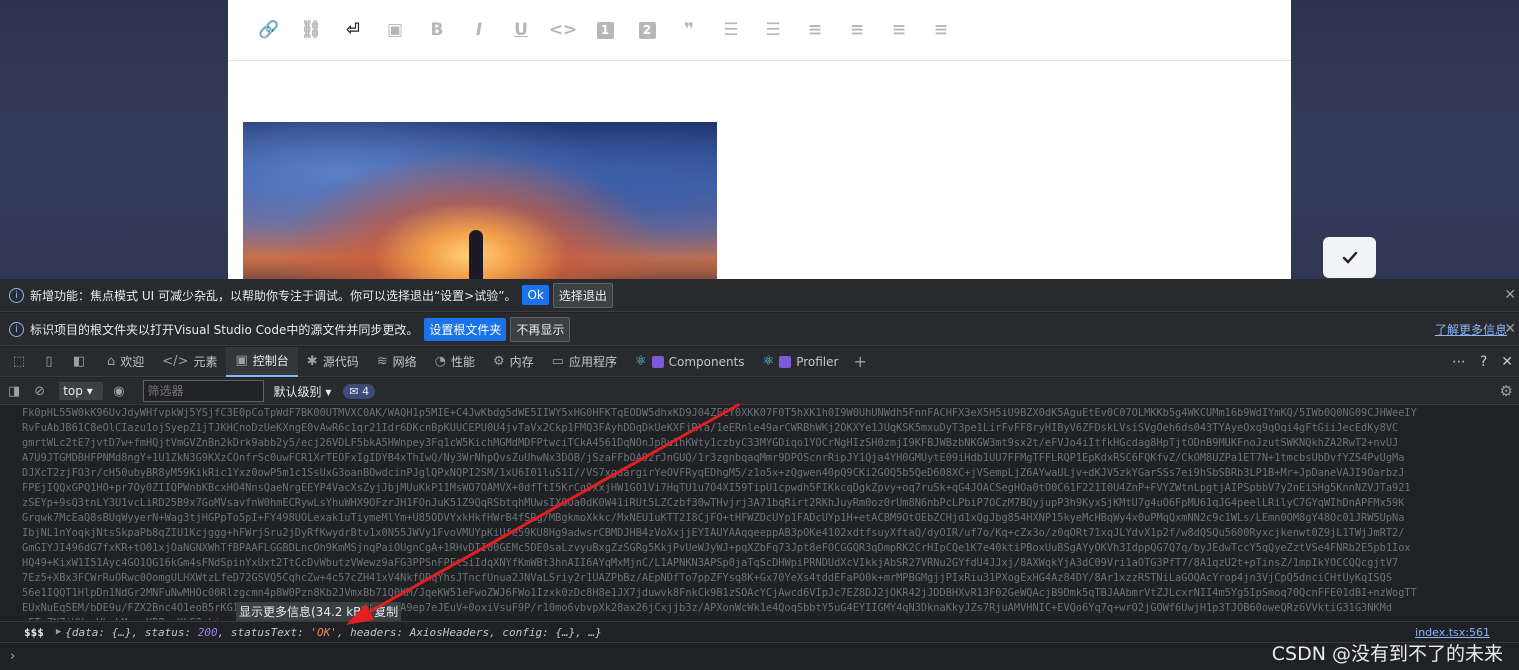  I want to click on show-more-button: 显示更多信息(34.2 kB), so click(303, 611).